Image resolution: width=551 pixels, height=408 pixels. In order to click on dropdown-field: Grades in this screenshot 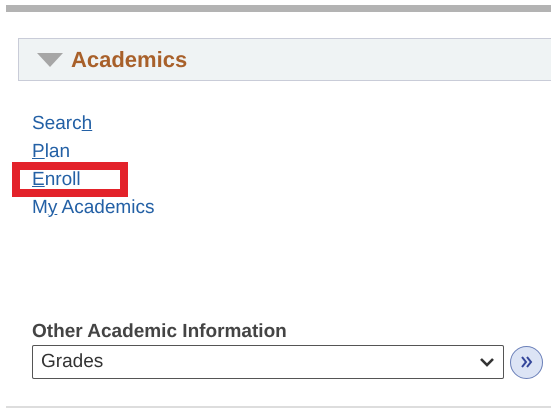, I will do `click(268, 362)`.